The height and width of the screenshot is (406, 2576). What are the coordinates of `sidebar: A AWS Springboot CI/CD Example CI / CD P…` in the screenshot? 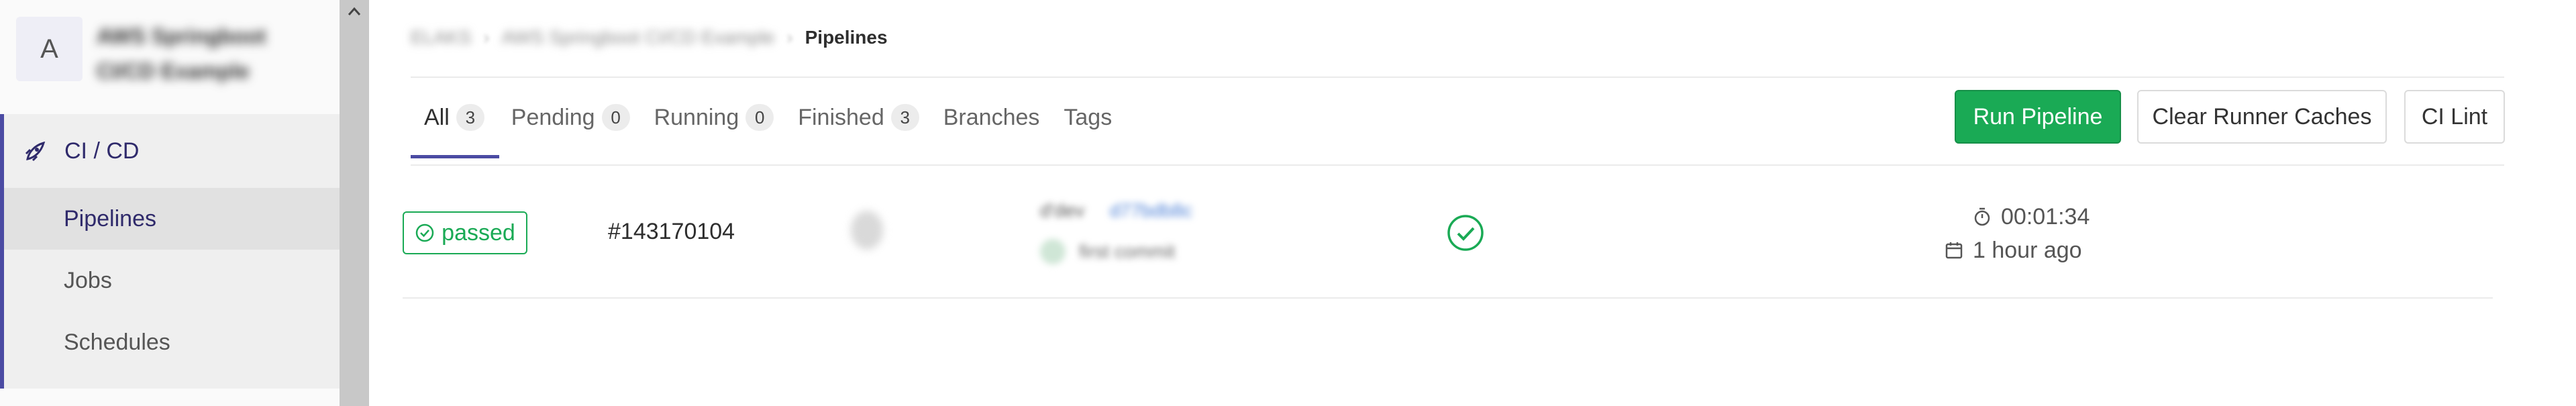 It's located at (170, 203).